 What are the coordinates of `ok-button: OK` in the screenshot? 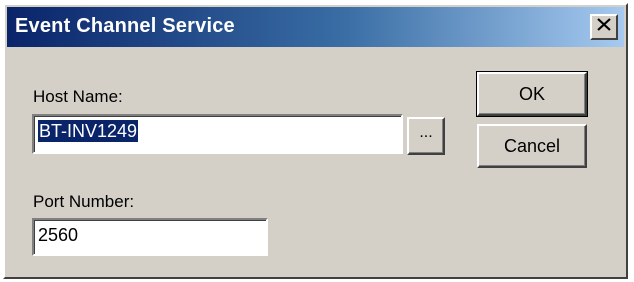 It's located at (532, 94).